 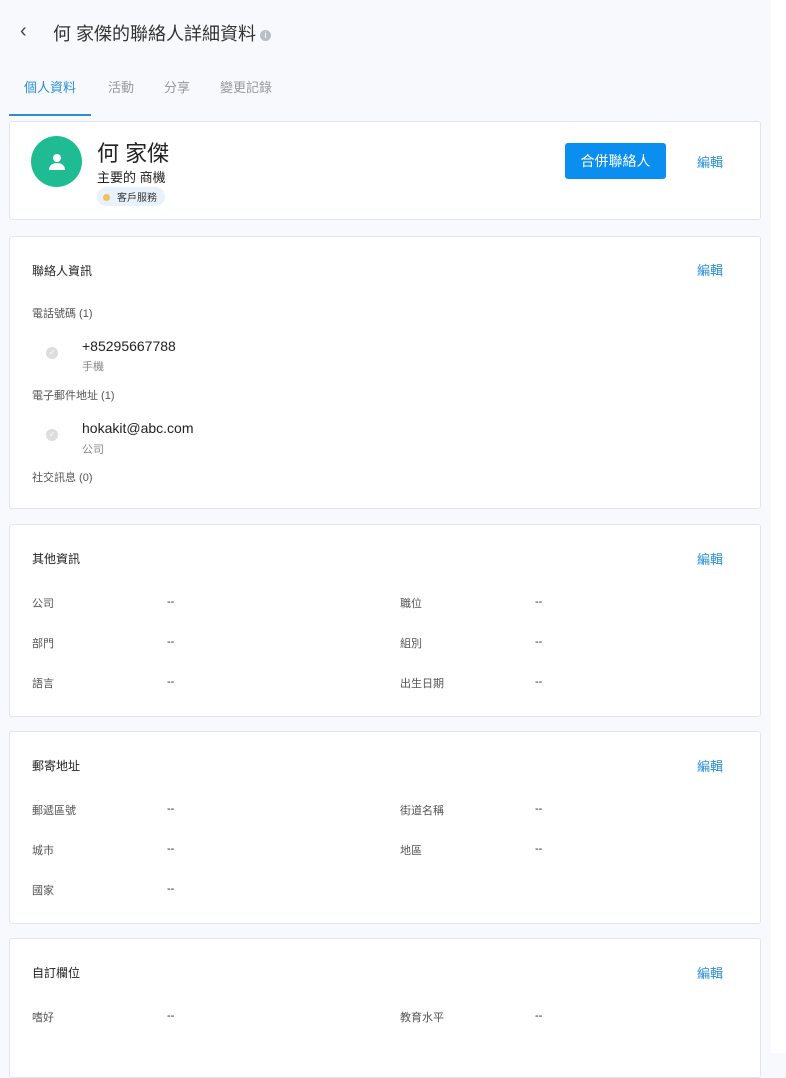 I want to click on contact-subtitle: 主要的 商機, so click(x=131, y=177).